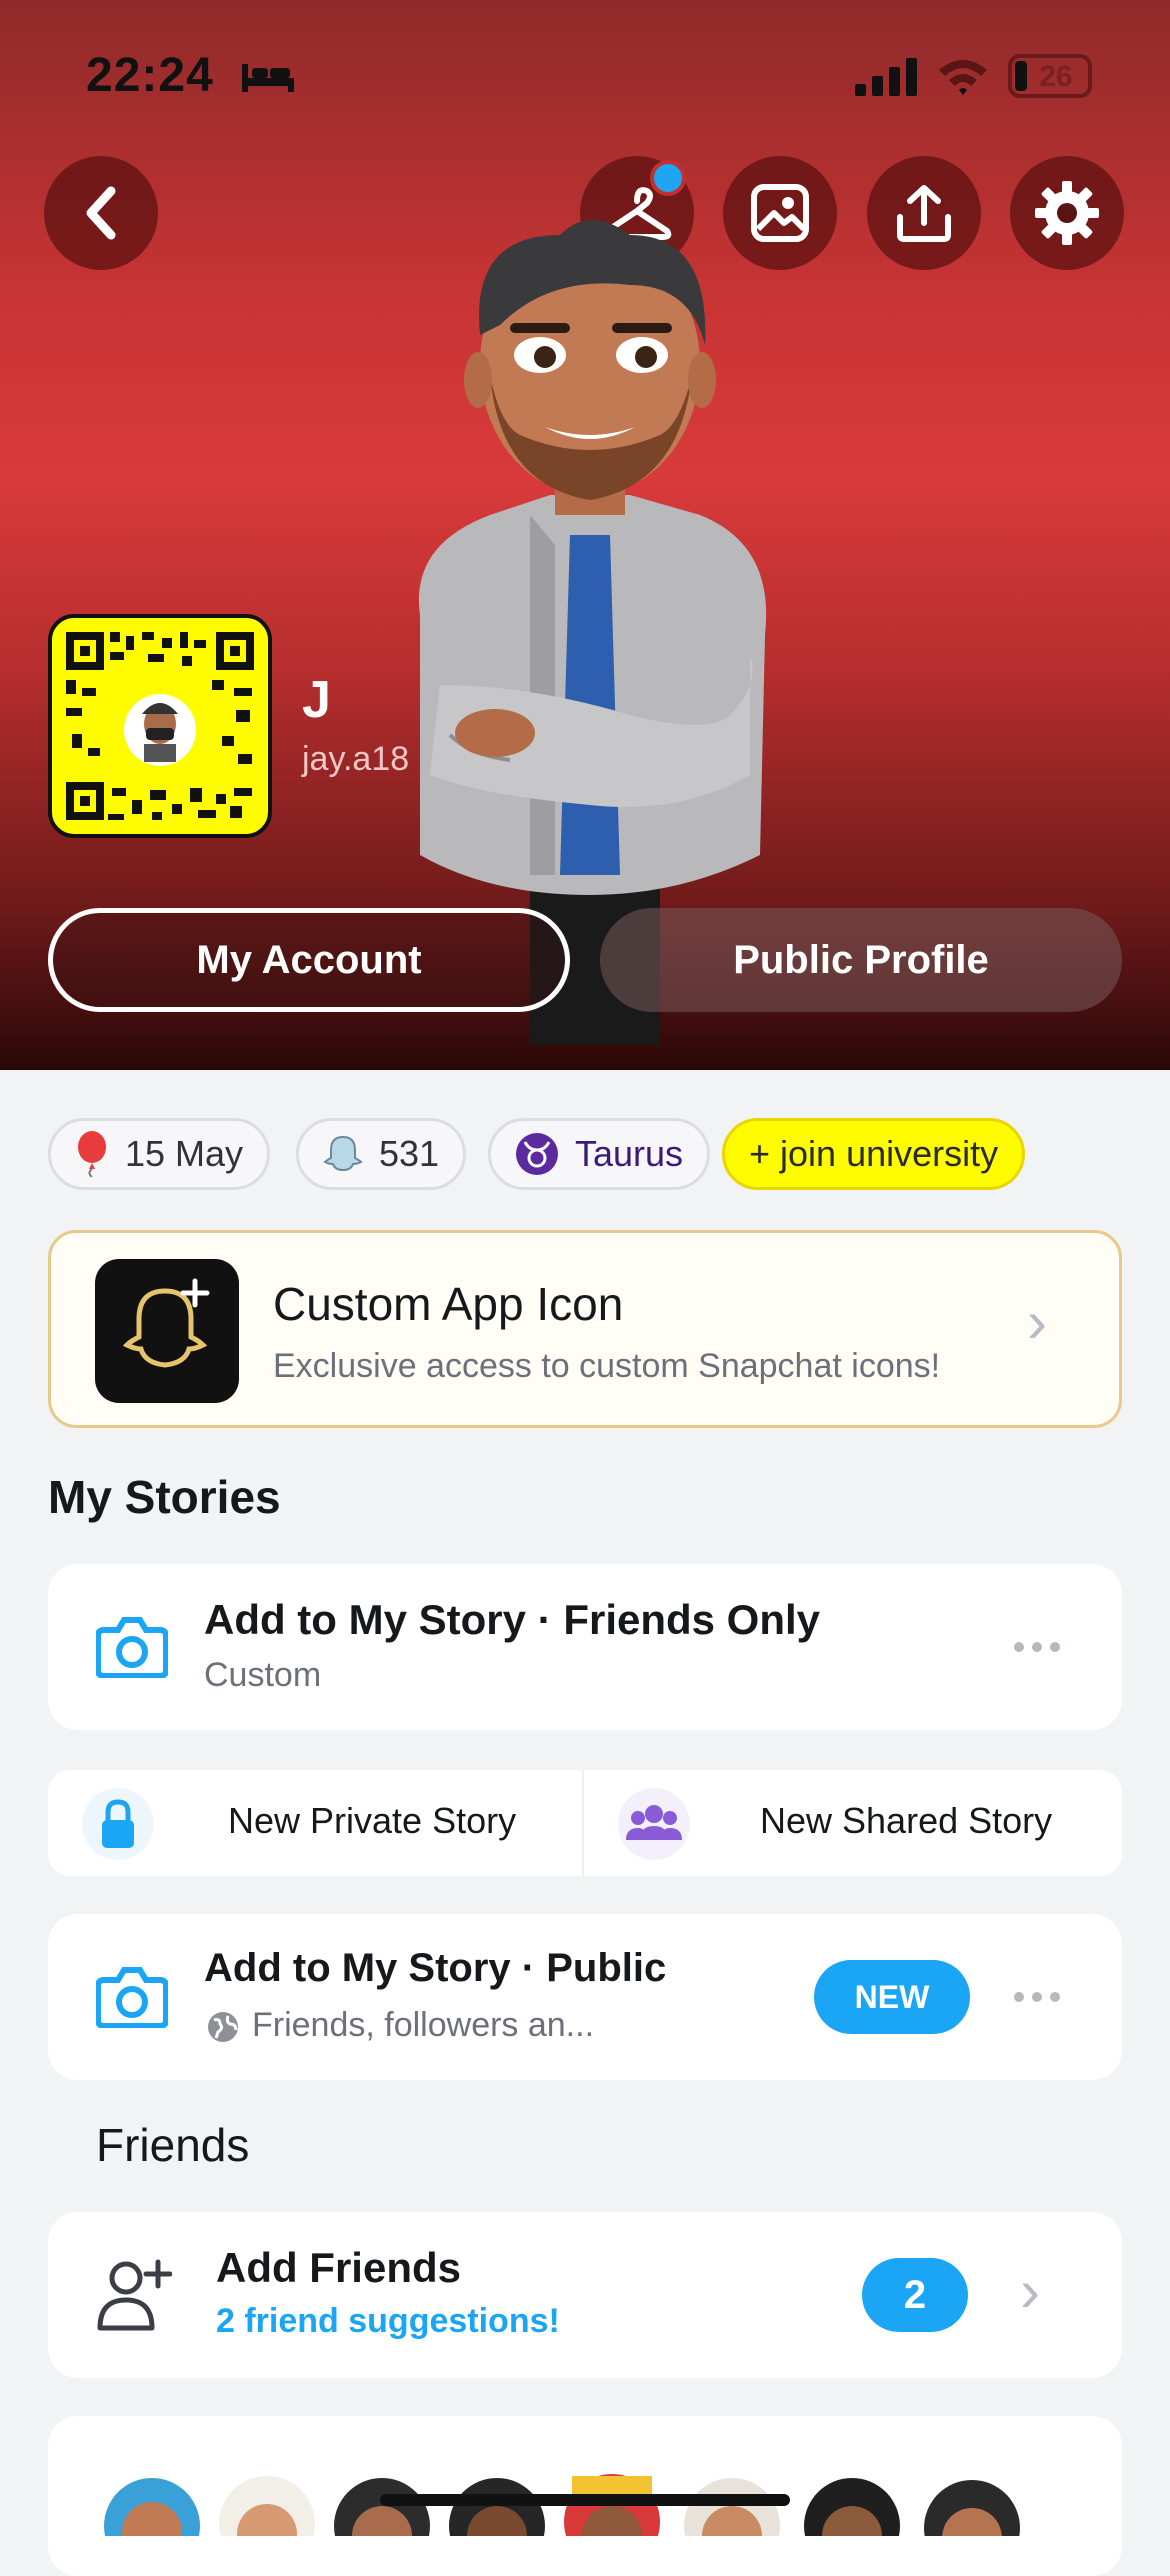  I want to click on app-icon-preview, so click(167, 1331).